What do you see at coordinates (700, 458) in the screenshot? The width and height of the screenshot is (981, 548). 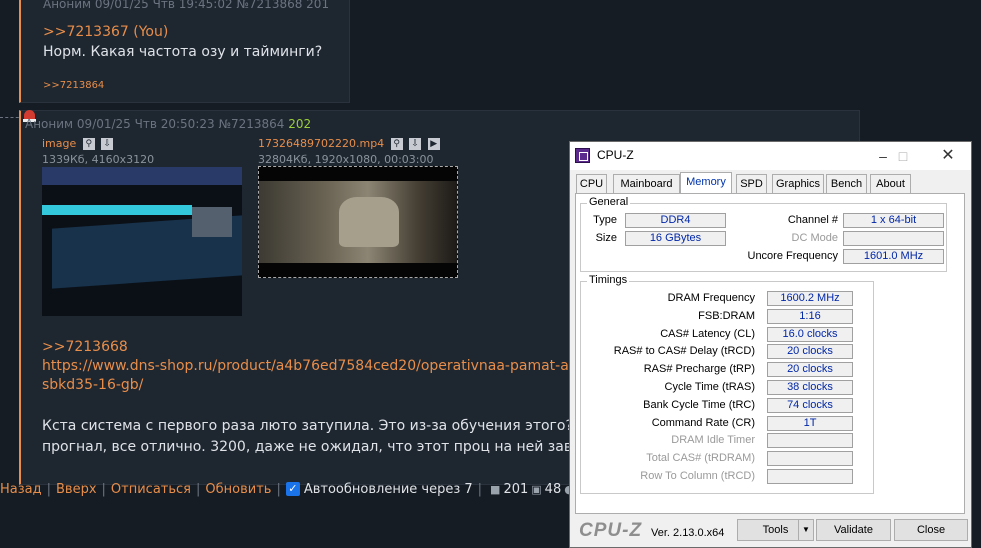 I see `timing-label: Total CAS# (tRDRAM)` at bounding box center [700, 458].